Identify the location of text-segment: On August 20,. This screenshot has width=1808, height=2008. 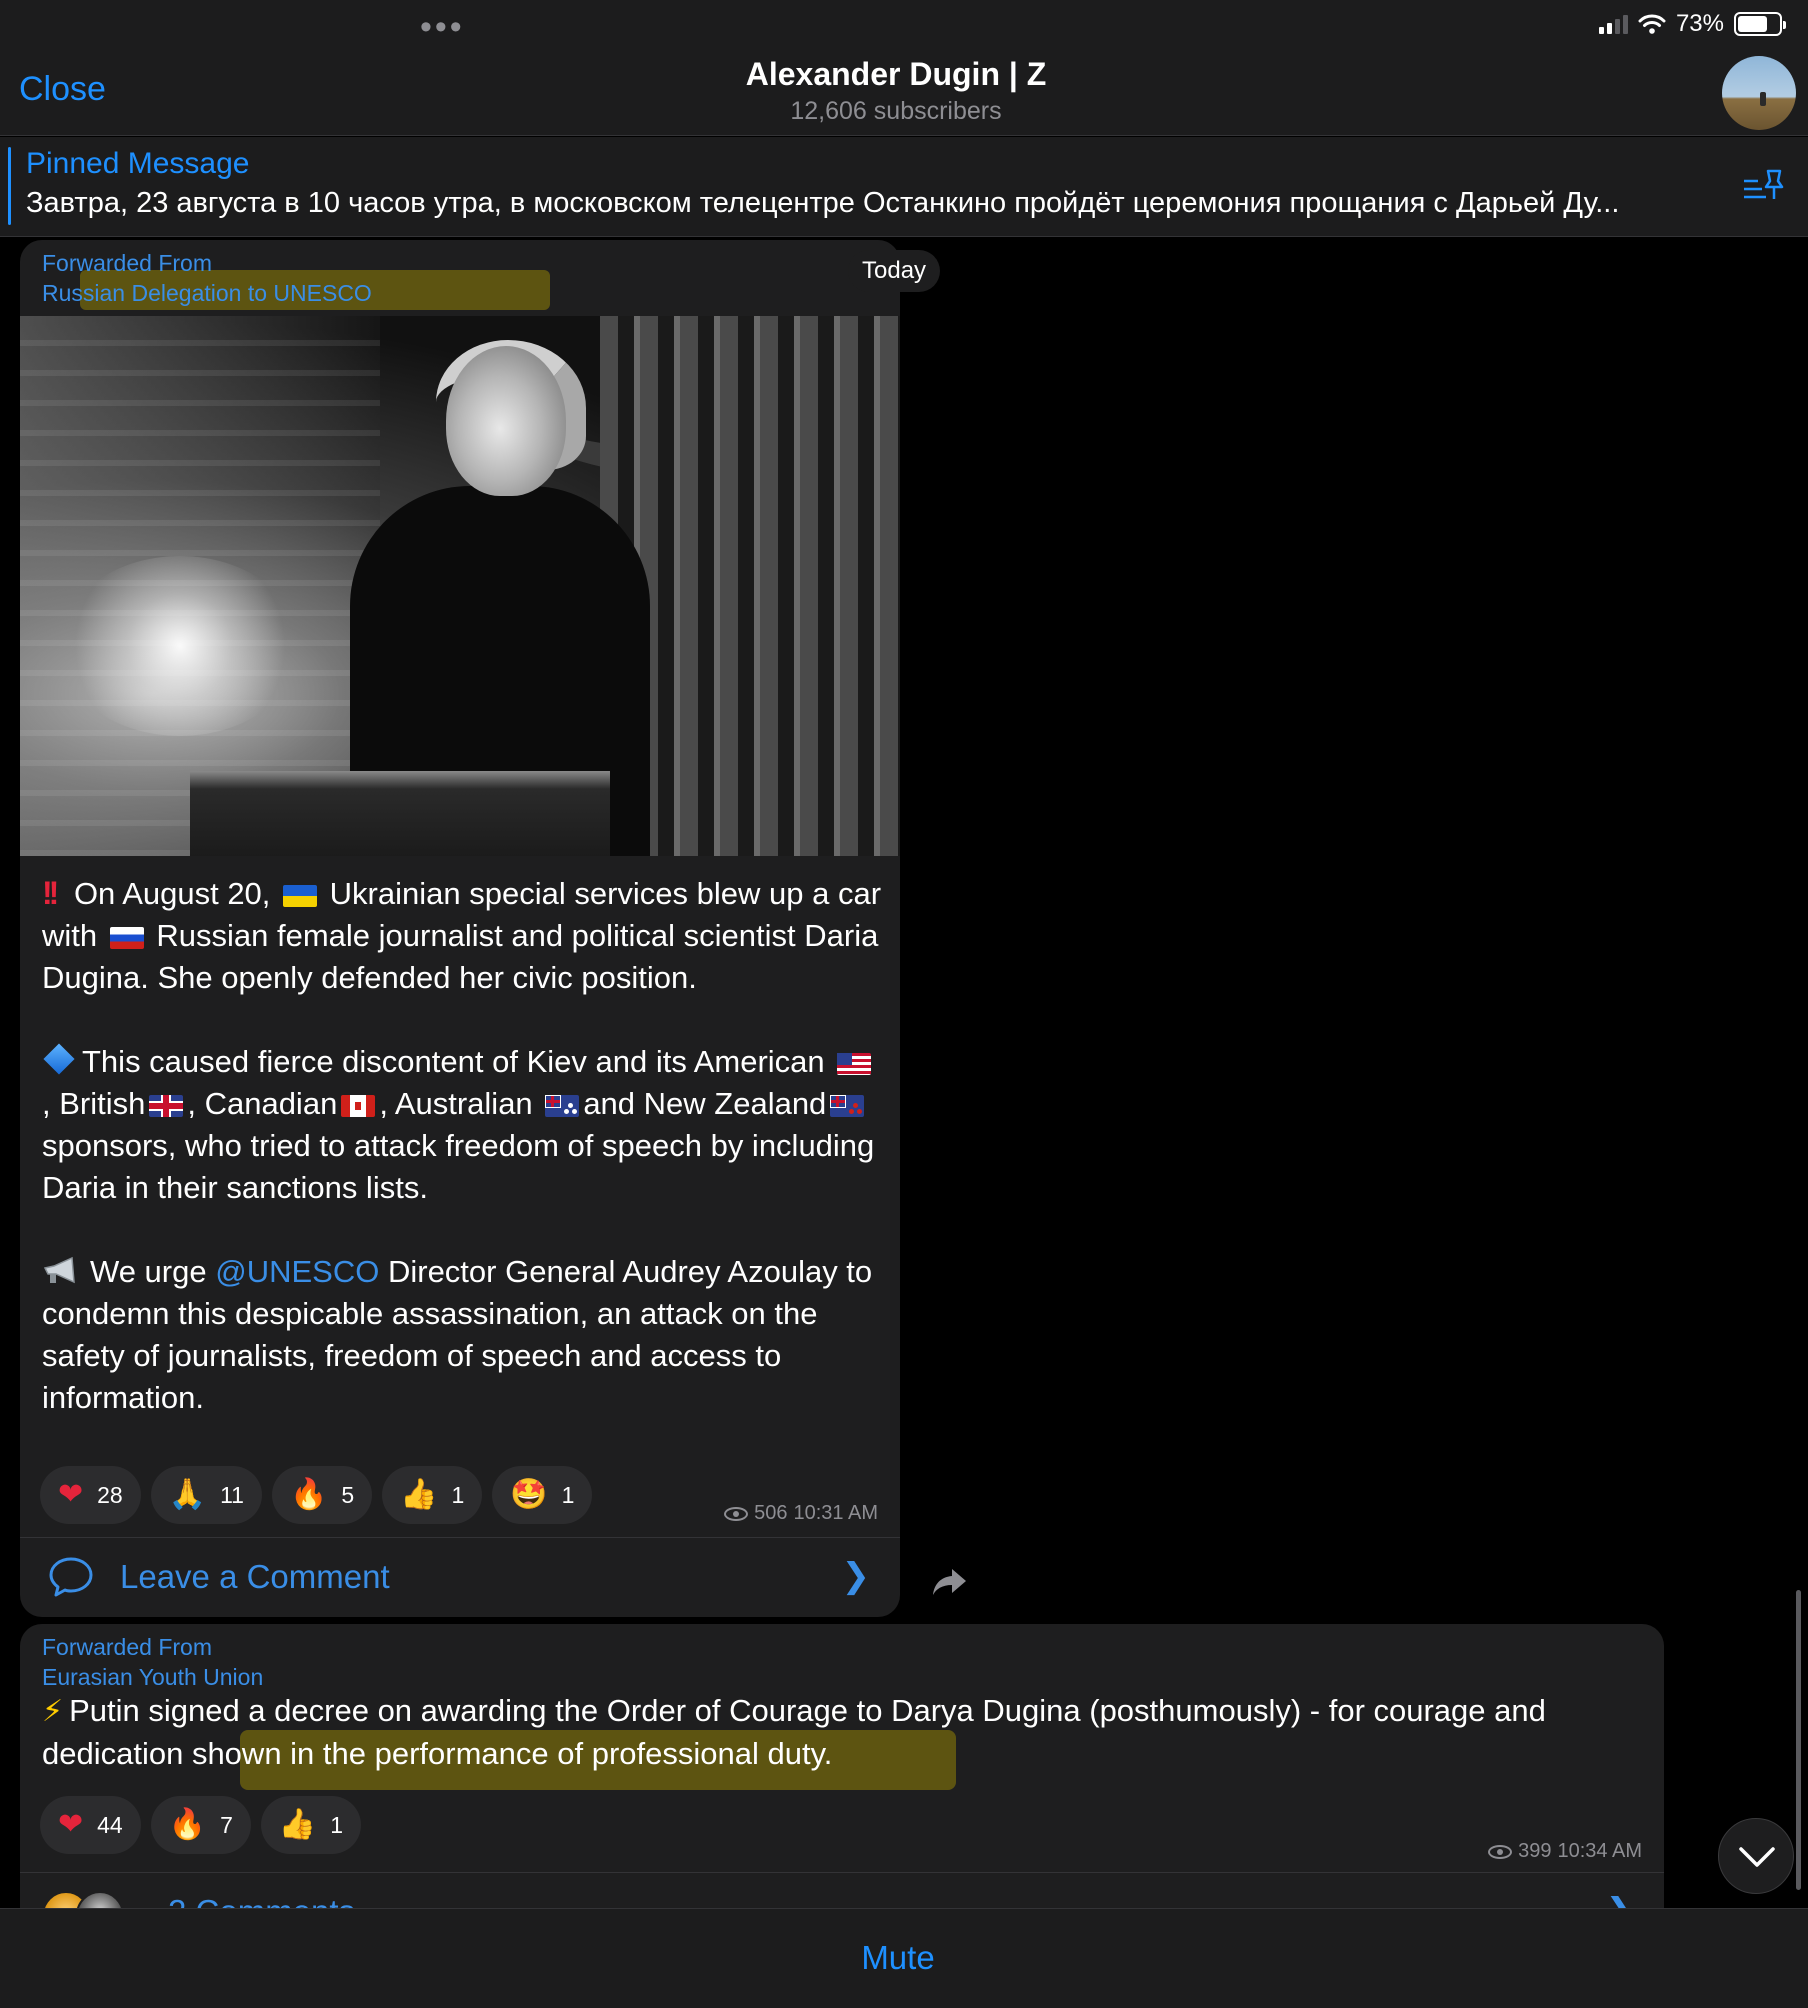
(172, 893).